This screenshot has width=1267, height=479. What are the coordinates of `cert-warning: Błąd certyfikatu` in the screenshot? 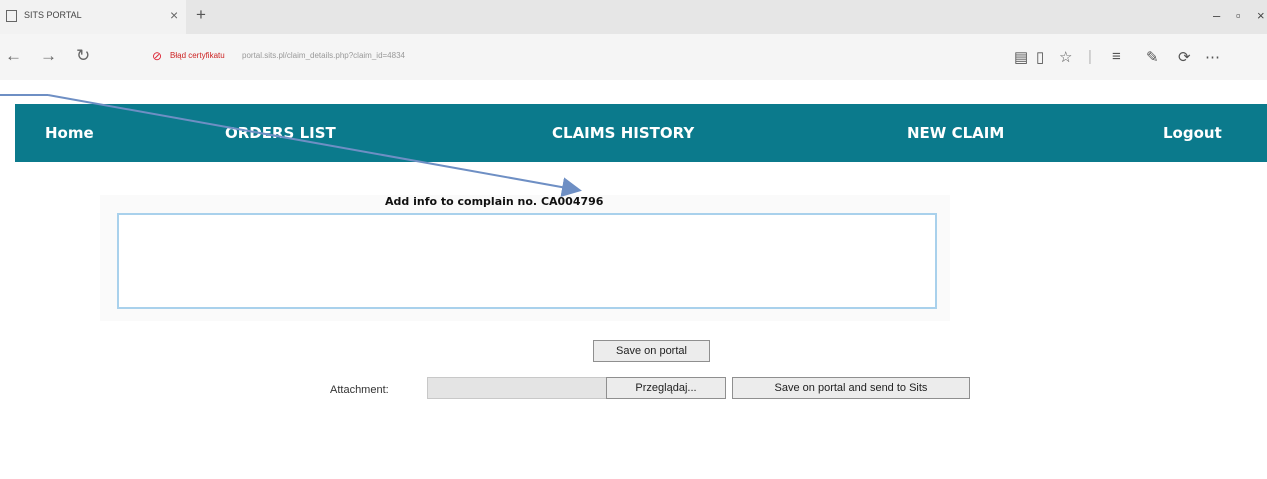 It's located at (197, 55).